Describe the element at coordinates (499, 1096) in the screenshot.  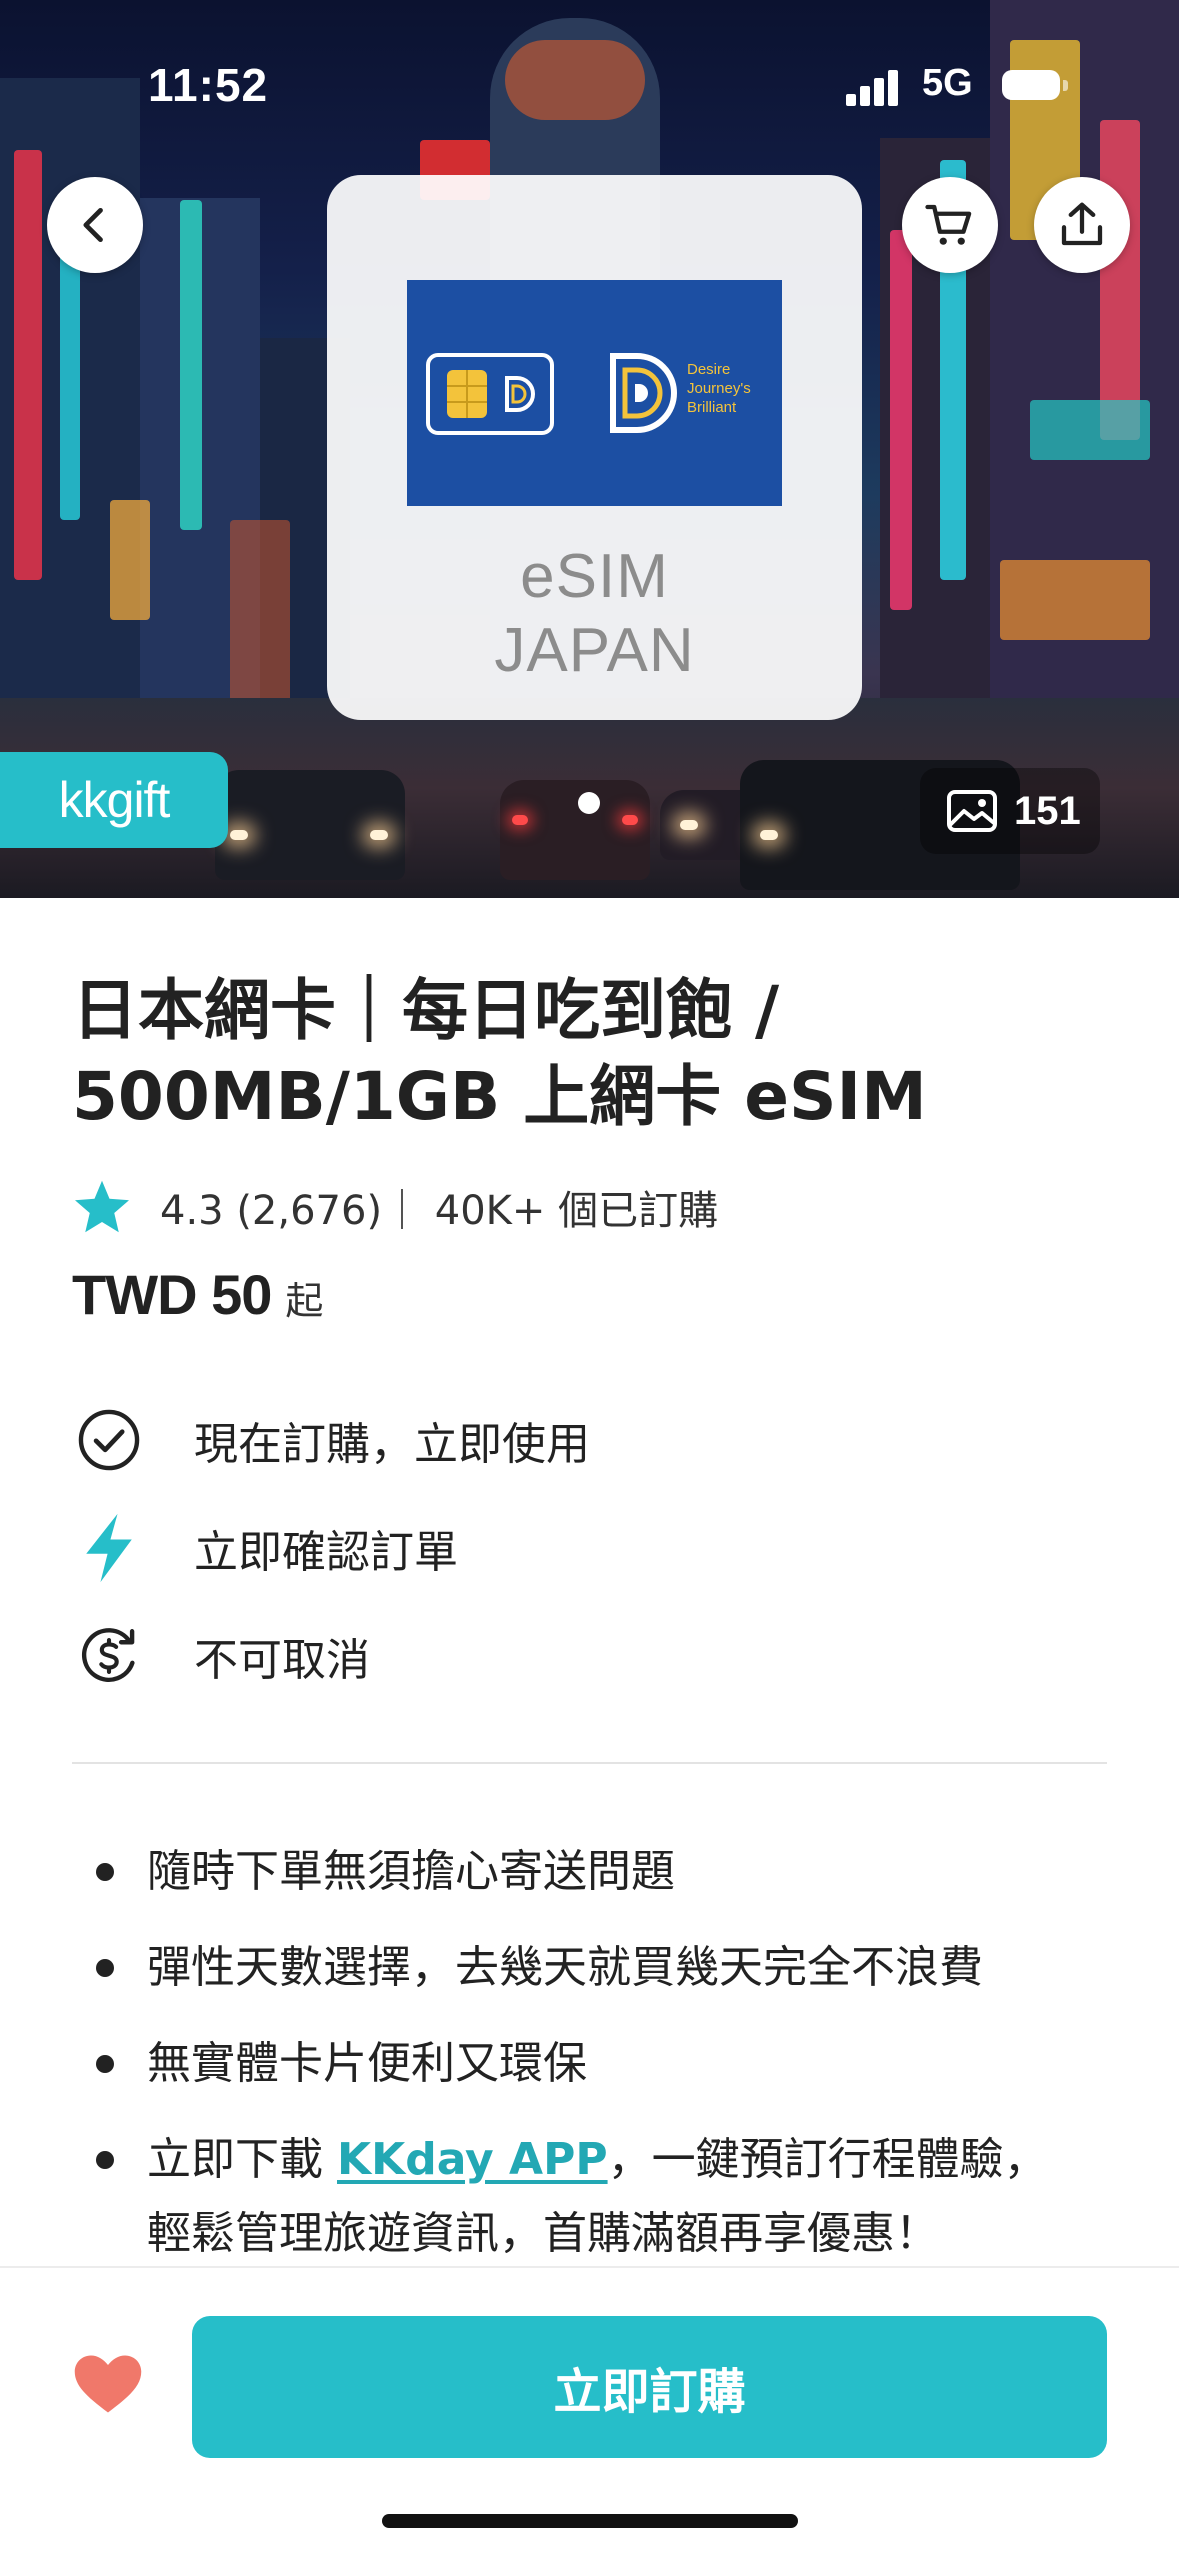
I see `product-title-line-2: 500MB/1GB 上網卡 eSIM` at that location.